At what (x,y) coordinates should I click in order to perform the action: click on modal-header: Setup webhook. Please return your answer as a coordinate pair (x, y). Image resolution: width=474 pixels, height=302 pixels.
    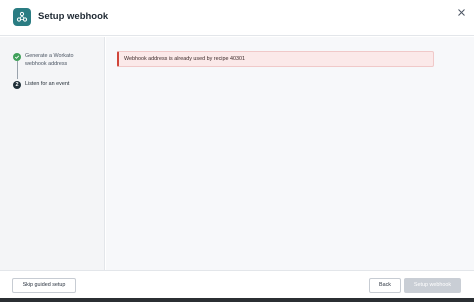
    Looking at the image, I should click on (237, 18).